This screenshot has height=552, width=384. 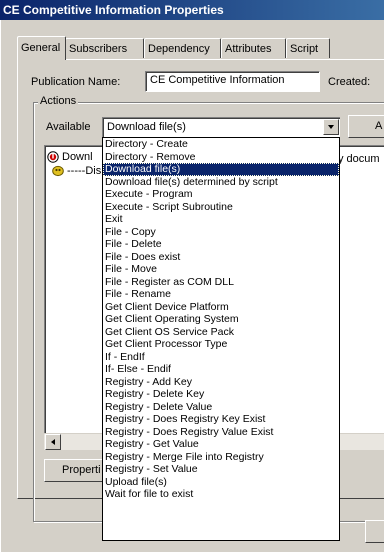 I want to click on tab-subscribers-label: Subscribers, so click(x=98, y=49).